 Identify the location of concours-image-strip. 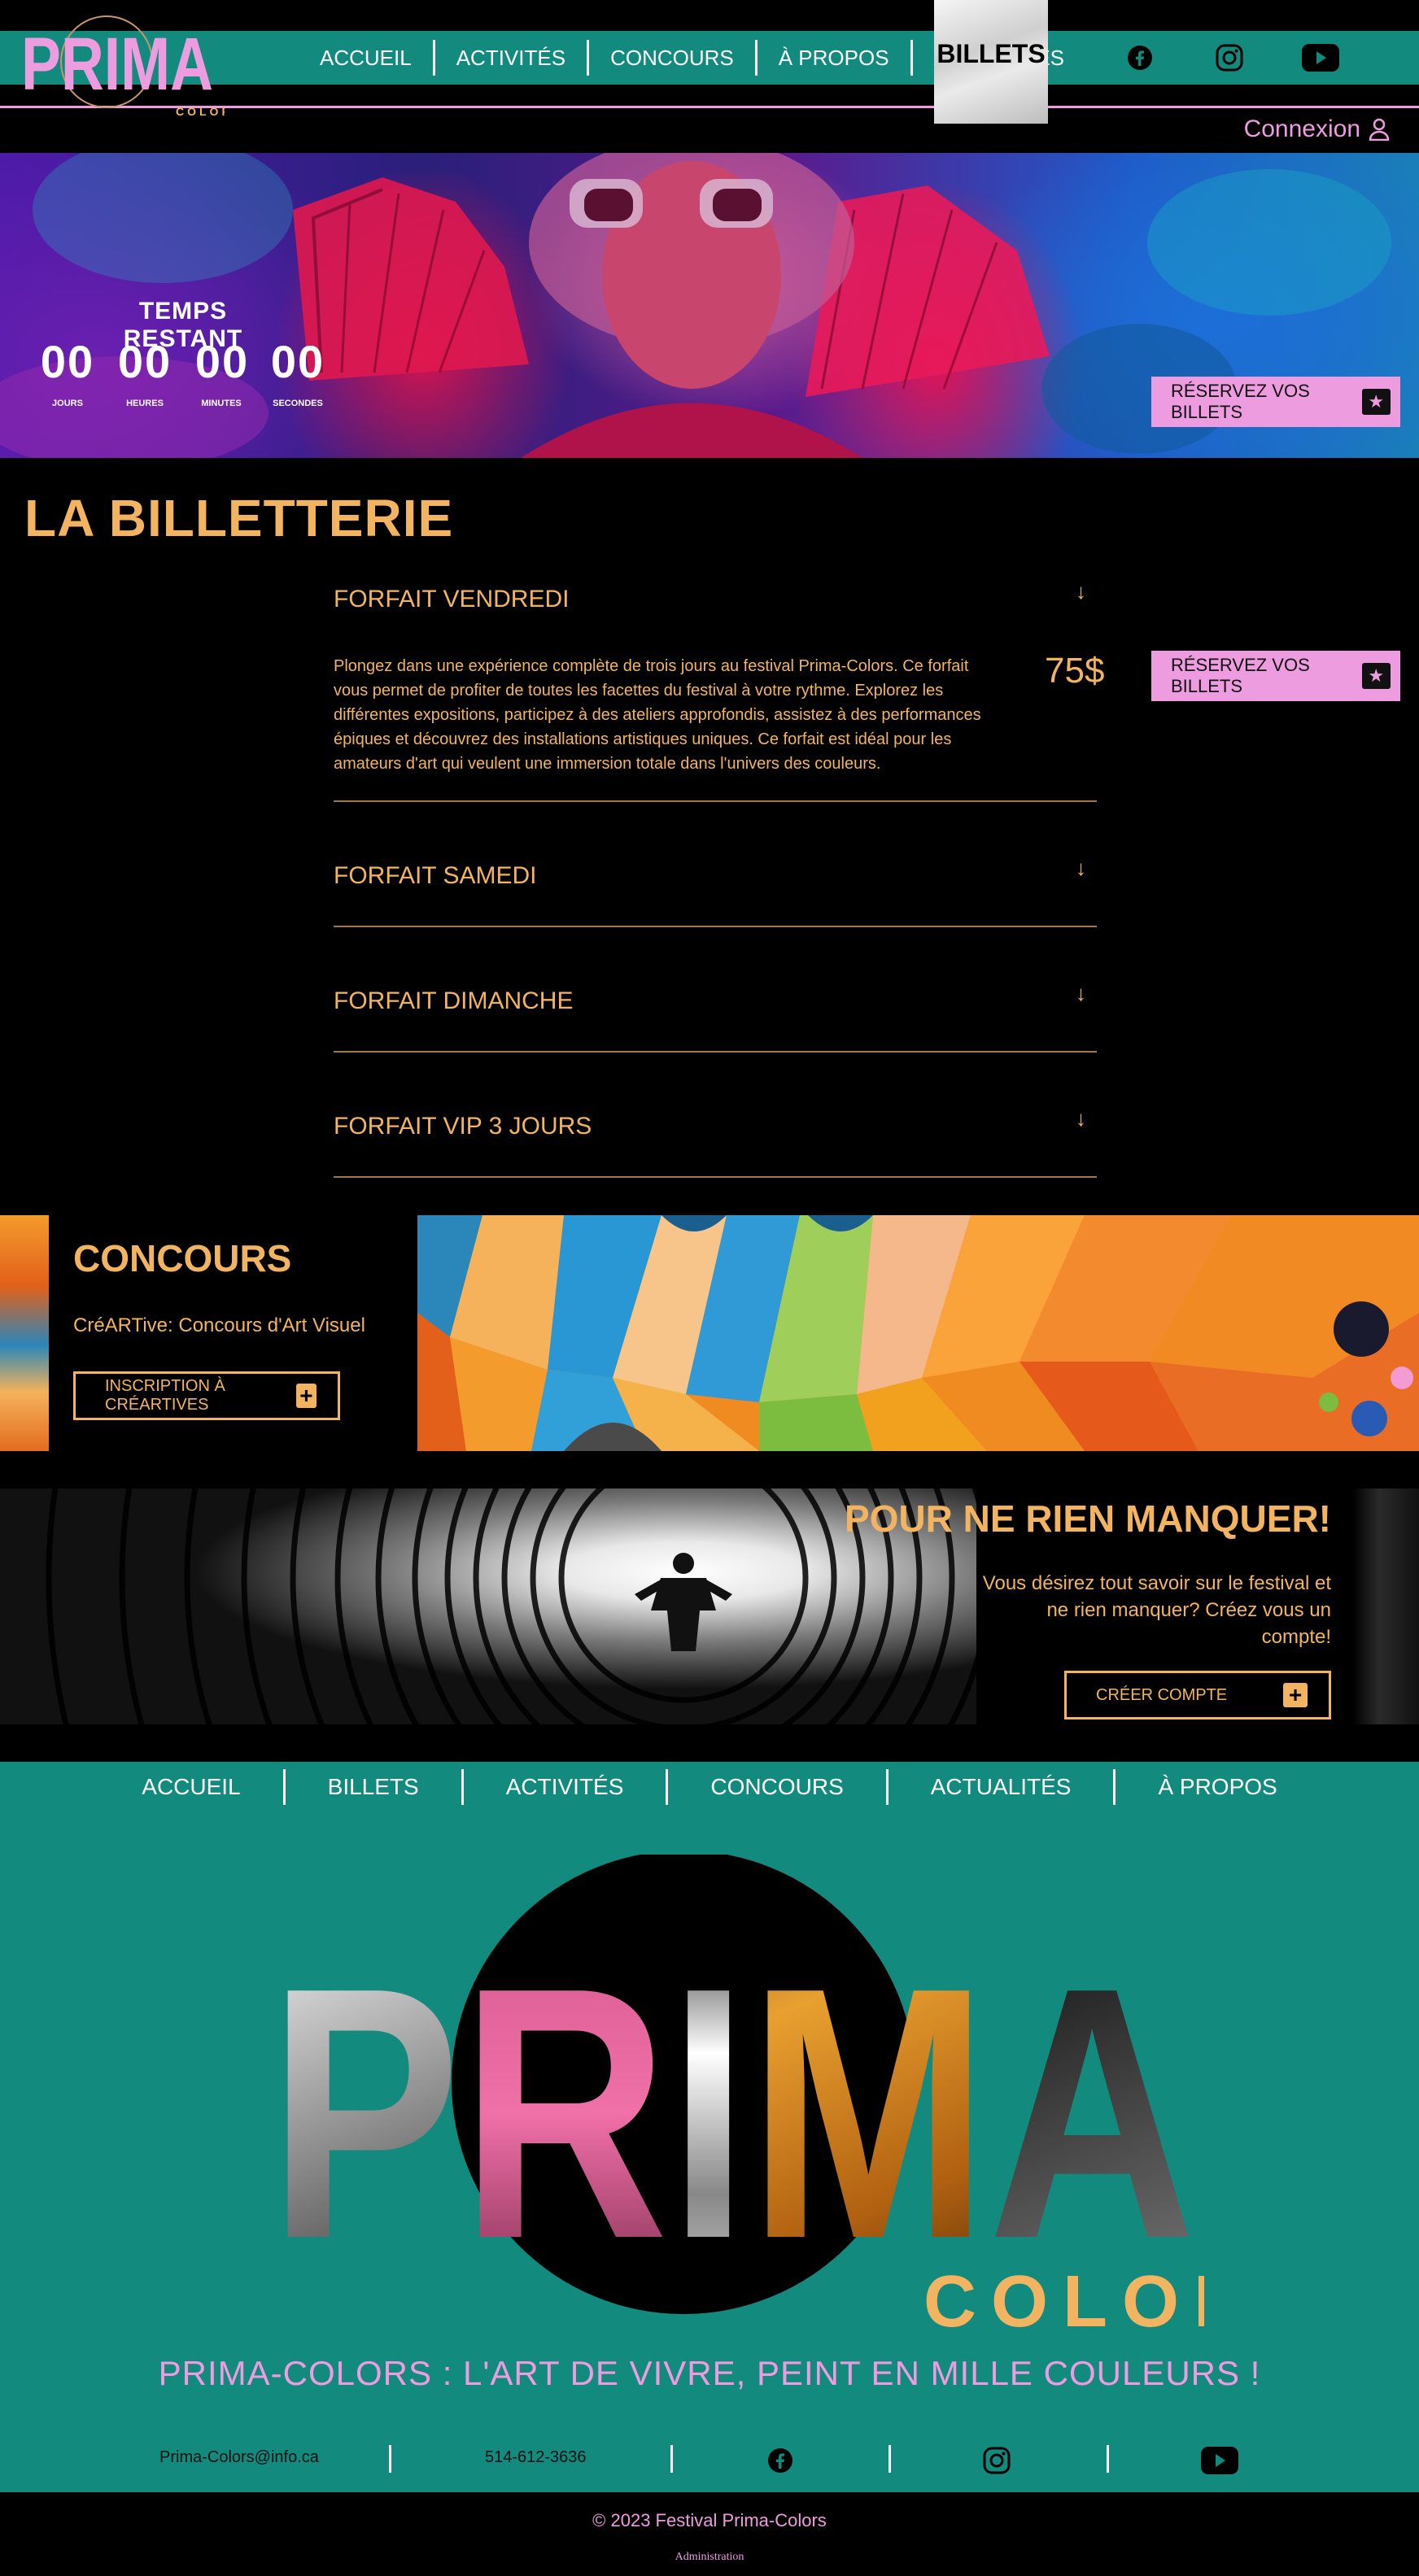
(24, 1333).